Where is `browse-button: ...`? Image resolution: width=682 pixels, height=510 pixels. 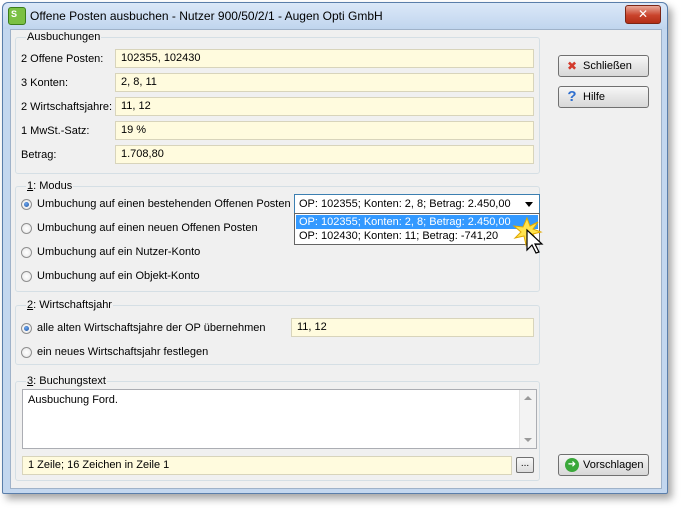 browse-button: ... is located at coordinates (525, 465).